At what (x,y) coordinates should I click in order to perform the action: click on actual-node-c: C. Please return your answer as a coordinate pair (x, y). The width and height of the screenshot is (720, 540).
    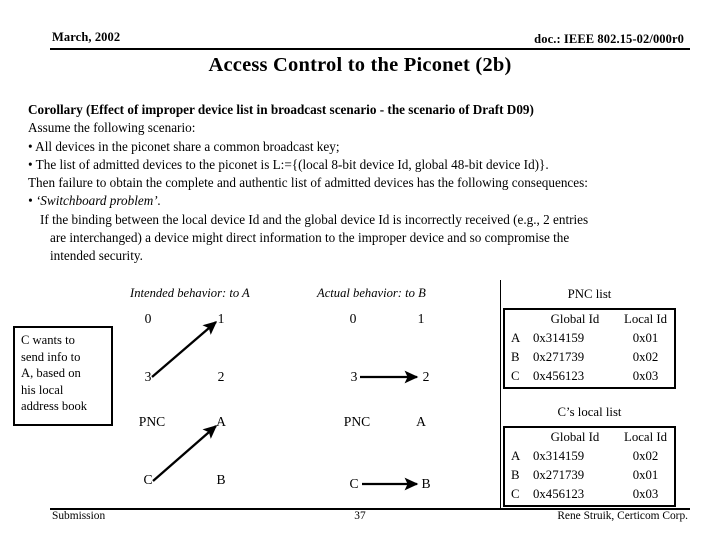
    Looking at the image, I should click on (354, 483).